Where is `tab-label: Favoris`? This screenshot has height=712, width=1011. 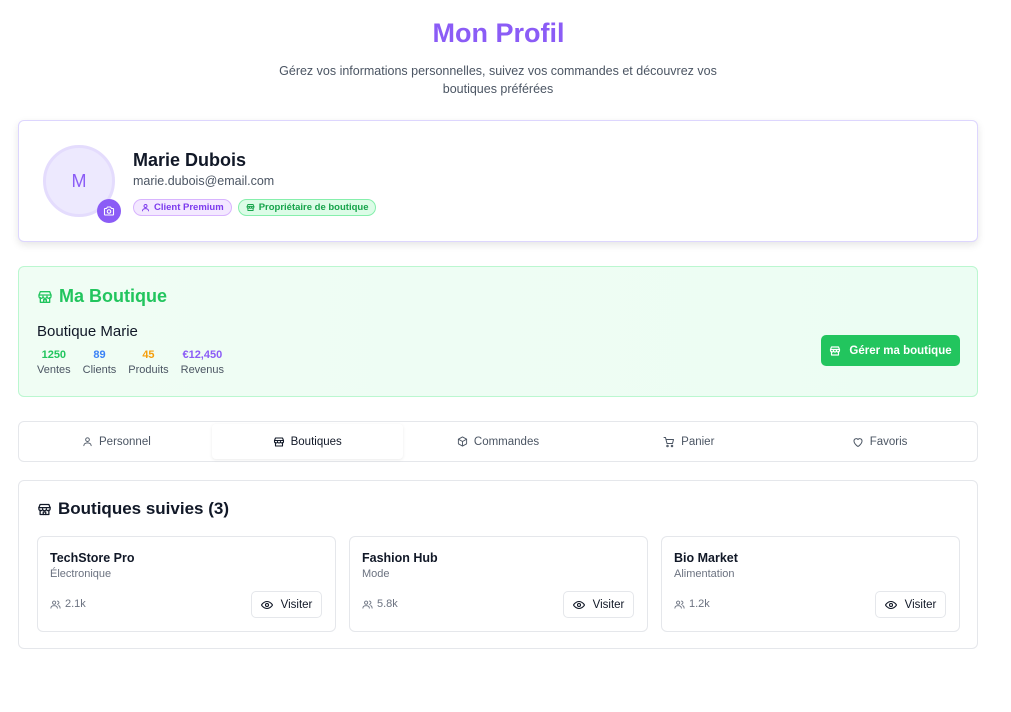 tab-label: Favoris is located at coordinates (888, 441).